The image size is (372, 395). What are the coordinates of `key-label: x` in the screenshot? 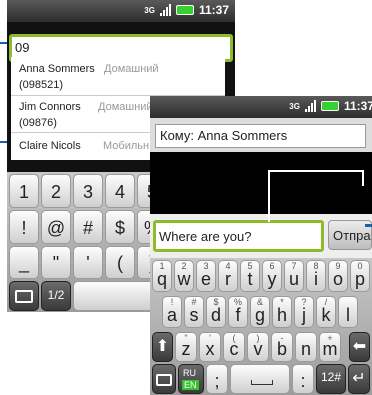 It's located at (210, 349).